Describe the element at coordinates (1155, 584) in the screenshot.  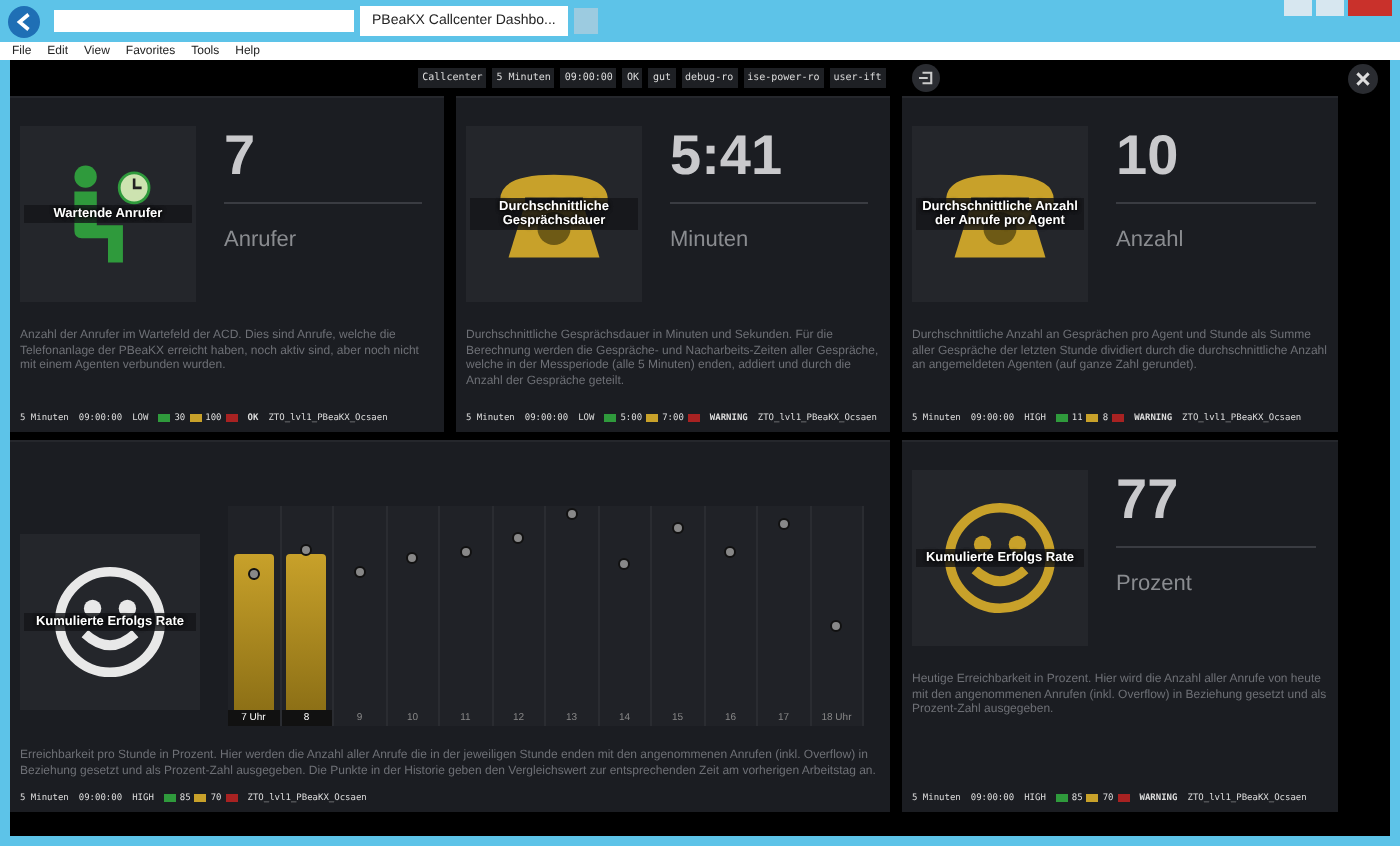
I see `metric-unit: Prozent` at that location.